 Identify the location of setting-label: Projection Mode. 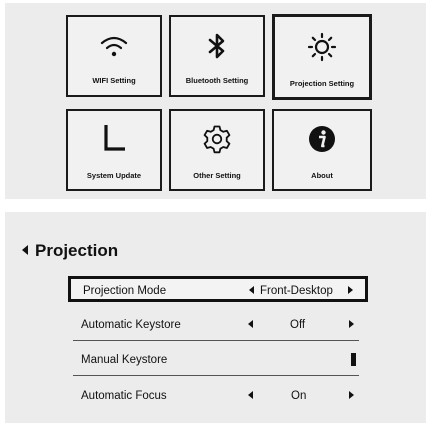
(125, 291).